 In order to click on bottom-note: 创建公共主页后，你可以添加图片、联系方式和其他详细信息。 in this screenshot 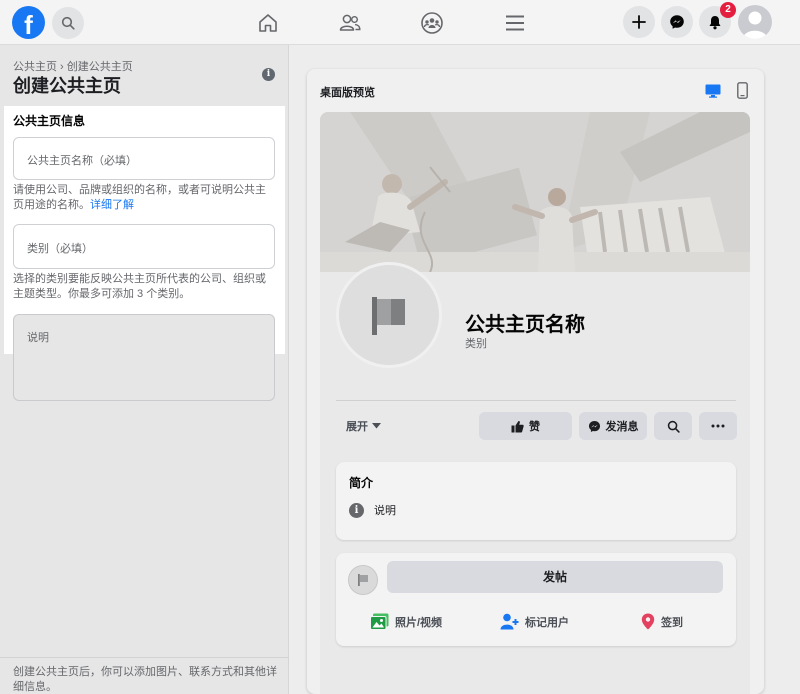, I will do `click(144, 675)`.